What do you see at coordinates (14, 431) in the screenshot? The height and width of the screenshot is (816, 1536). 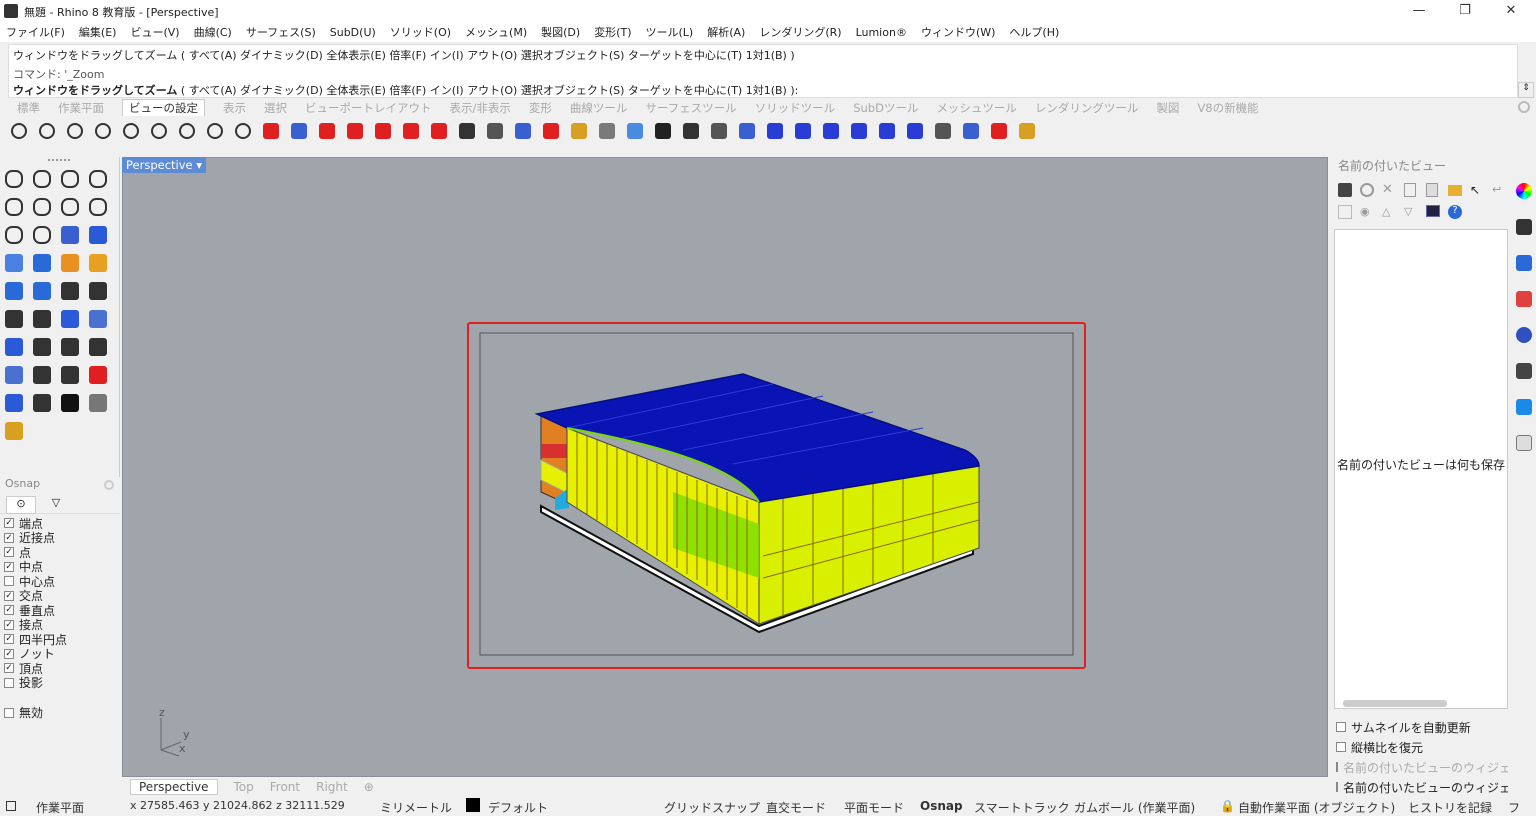 I see `paint-icon` at bounding box center [14, 431].